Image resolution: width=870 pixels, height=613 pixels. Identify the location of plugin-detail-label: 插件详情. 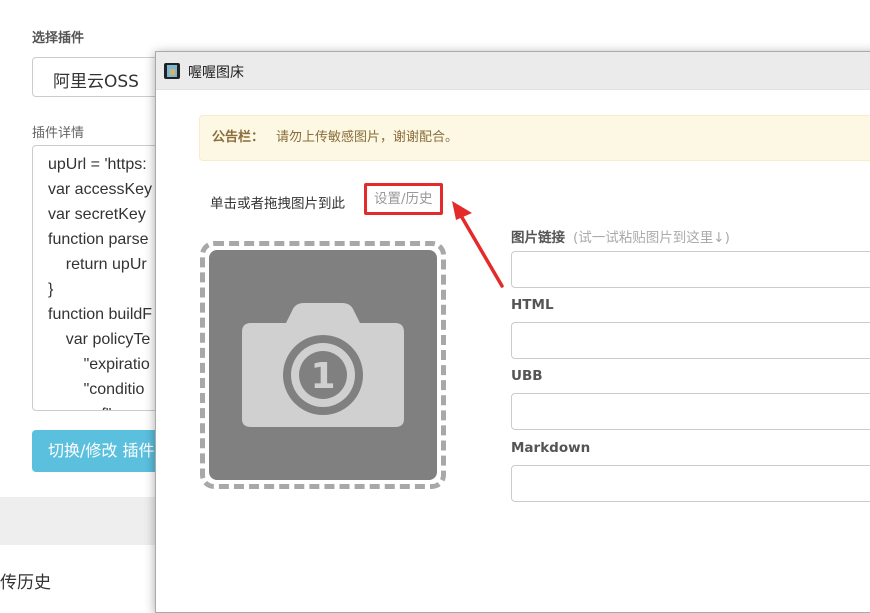
(58, 133).